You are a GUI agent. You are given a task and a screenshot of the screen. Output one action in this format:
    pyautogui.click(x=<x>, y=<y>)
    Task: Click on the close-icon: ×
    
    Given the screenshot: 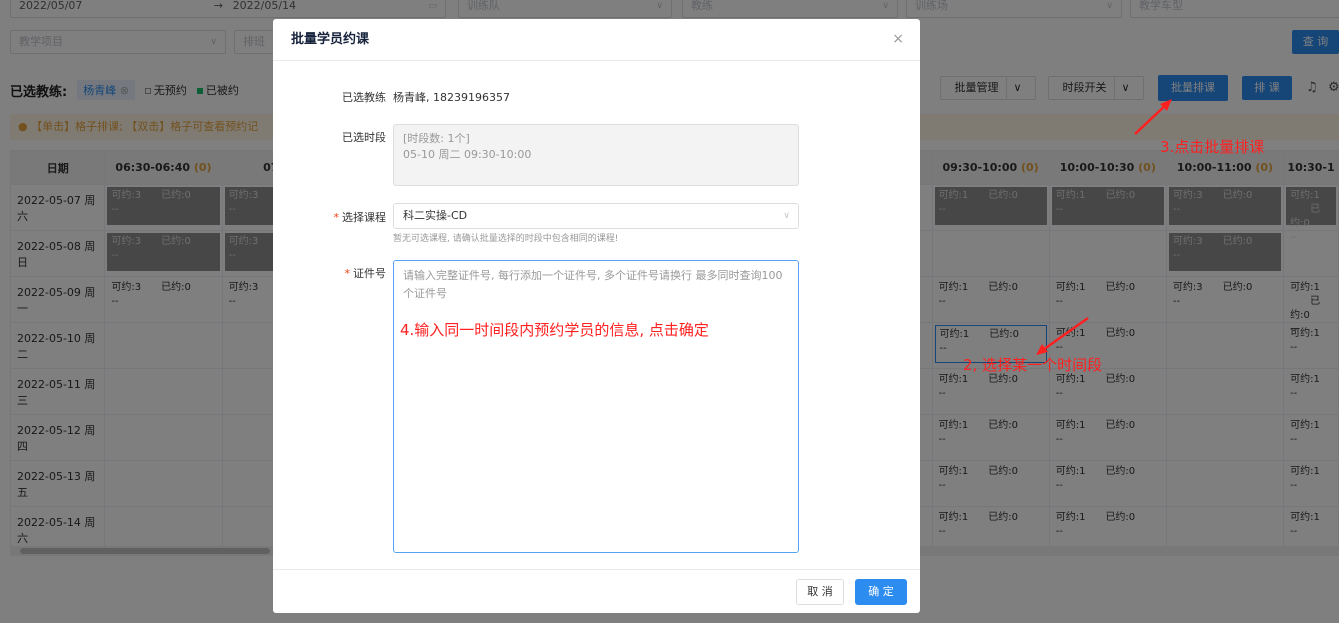 What is the action you would take?
    pyautogui.click(x=898, y=39)
    